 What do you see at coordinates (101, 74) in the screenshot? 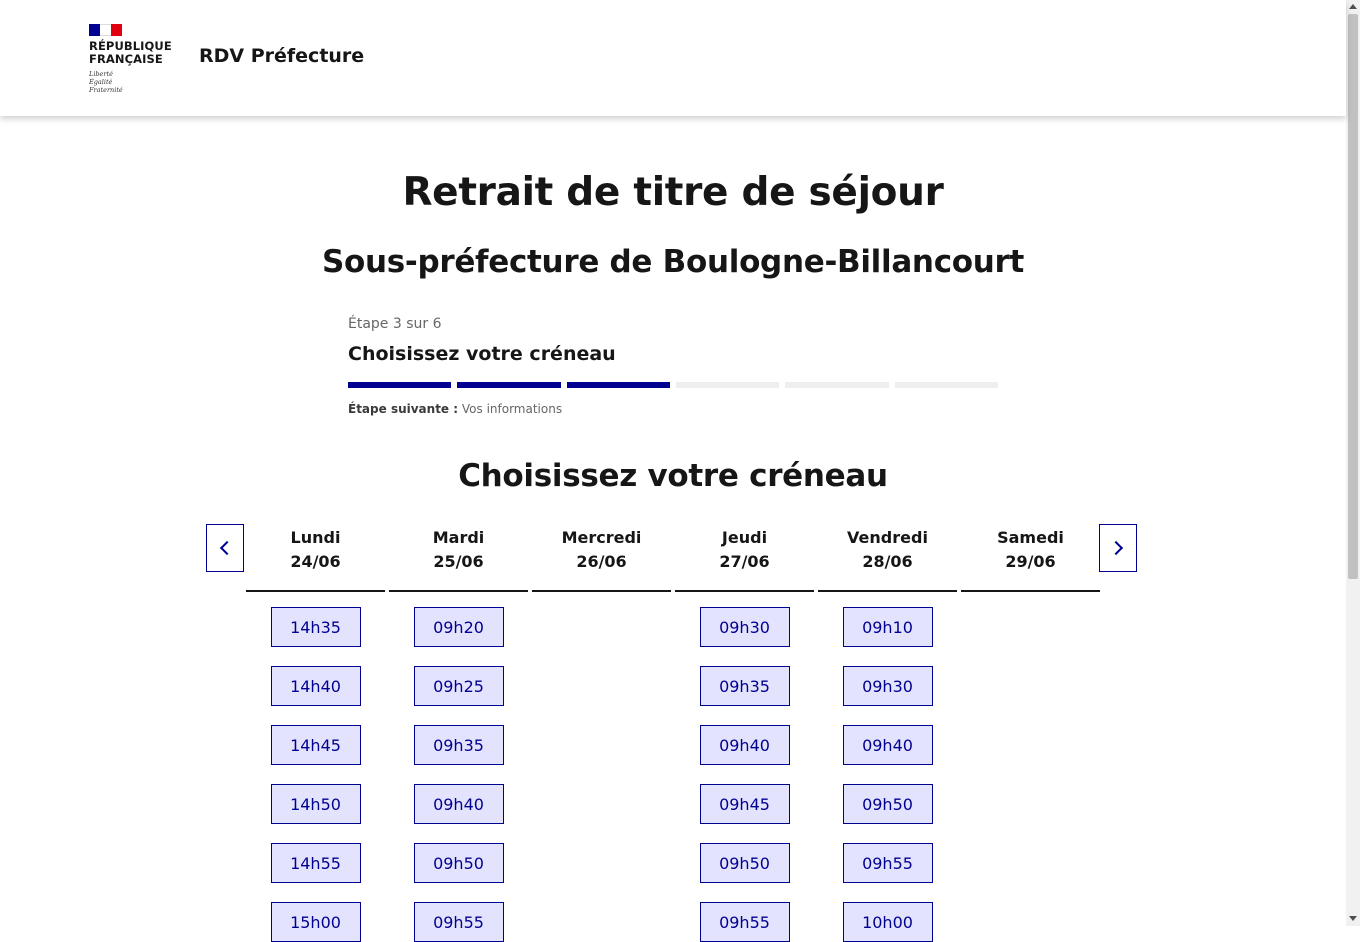
I see `motto-liberte: Liberté` at bounding box center [101, 74].